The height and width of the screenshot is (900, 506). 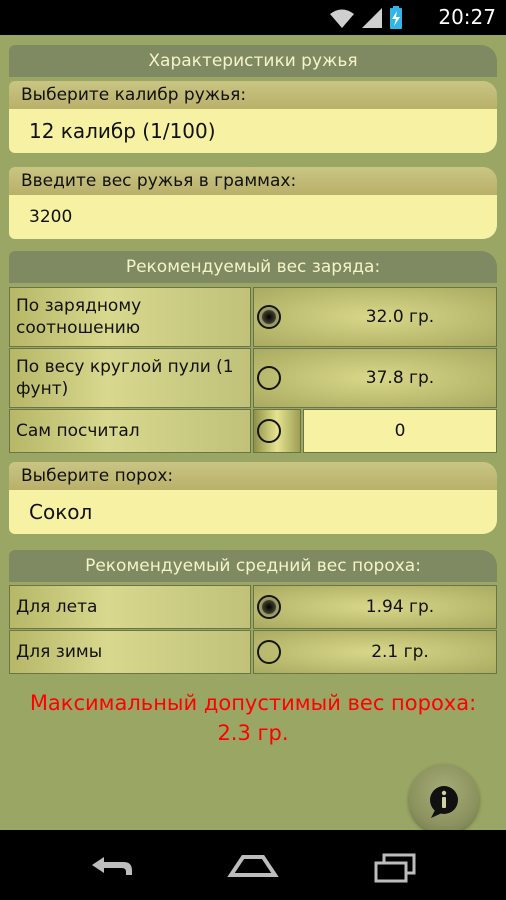 I want to click on charge-ball-value: 37.8 гр., so click(x=400, y=378).